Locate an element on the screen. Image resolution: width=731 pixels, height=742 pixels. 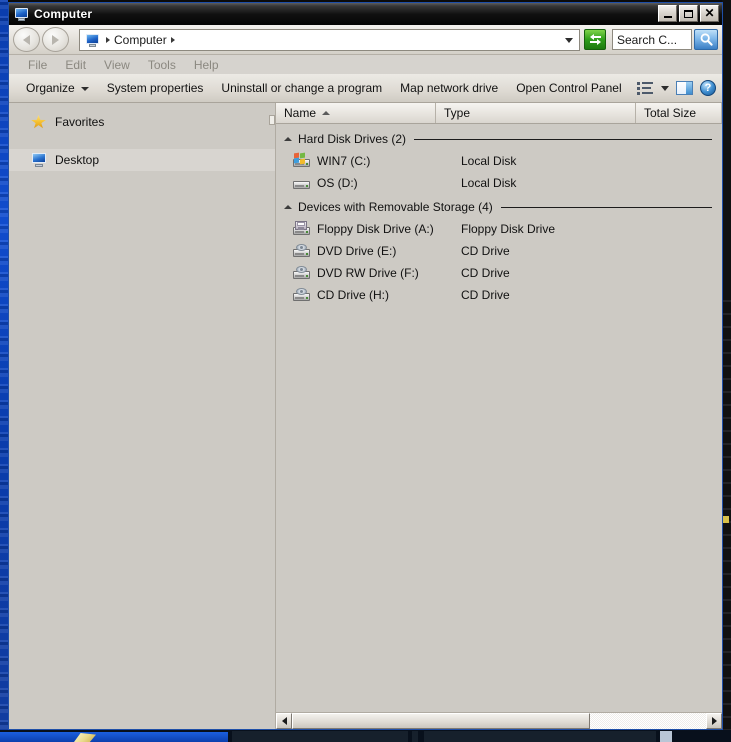
search-button is located at coordinates (706, 39).